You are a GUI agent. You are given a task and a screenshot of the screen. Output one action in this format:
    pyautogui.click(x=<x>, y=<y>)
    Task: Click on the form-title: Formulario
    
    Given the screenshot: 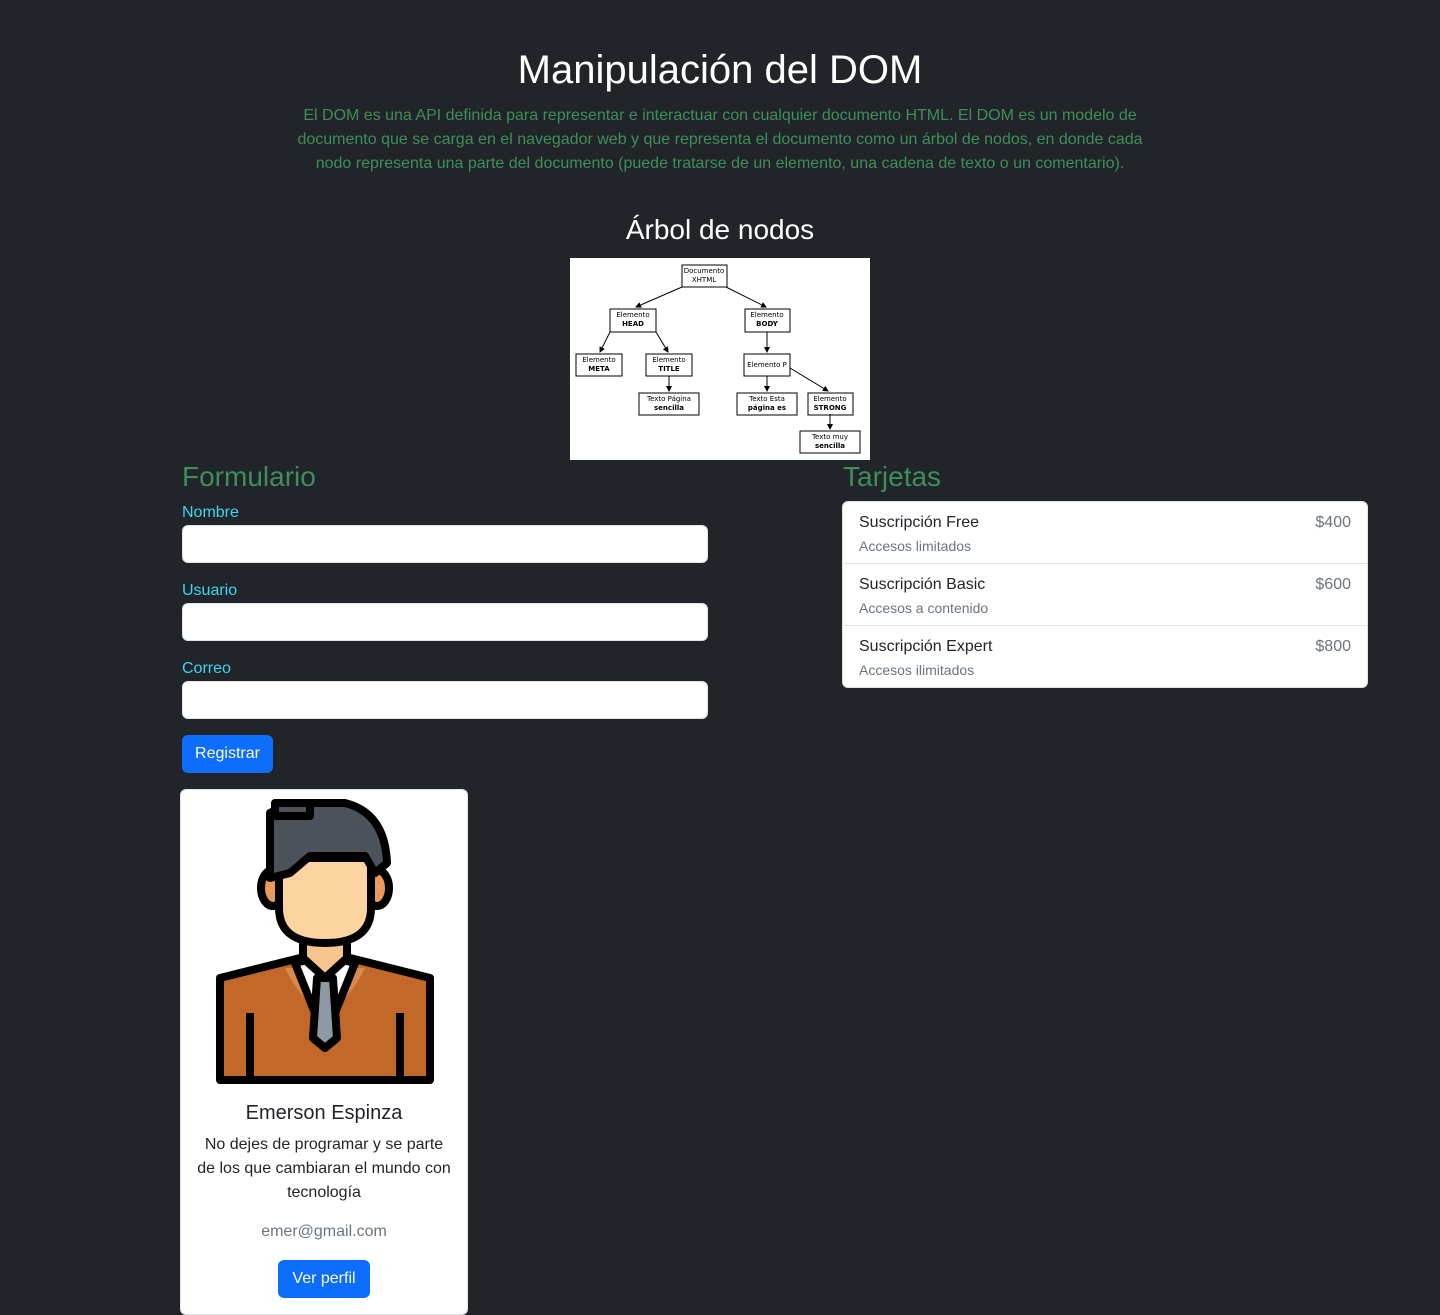 What is the action you would take?
    pyautogui.click(x=249, y=476)
    